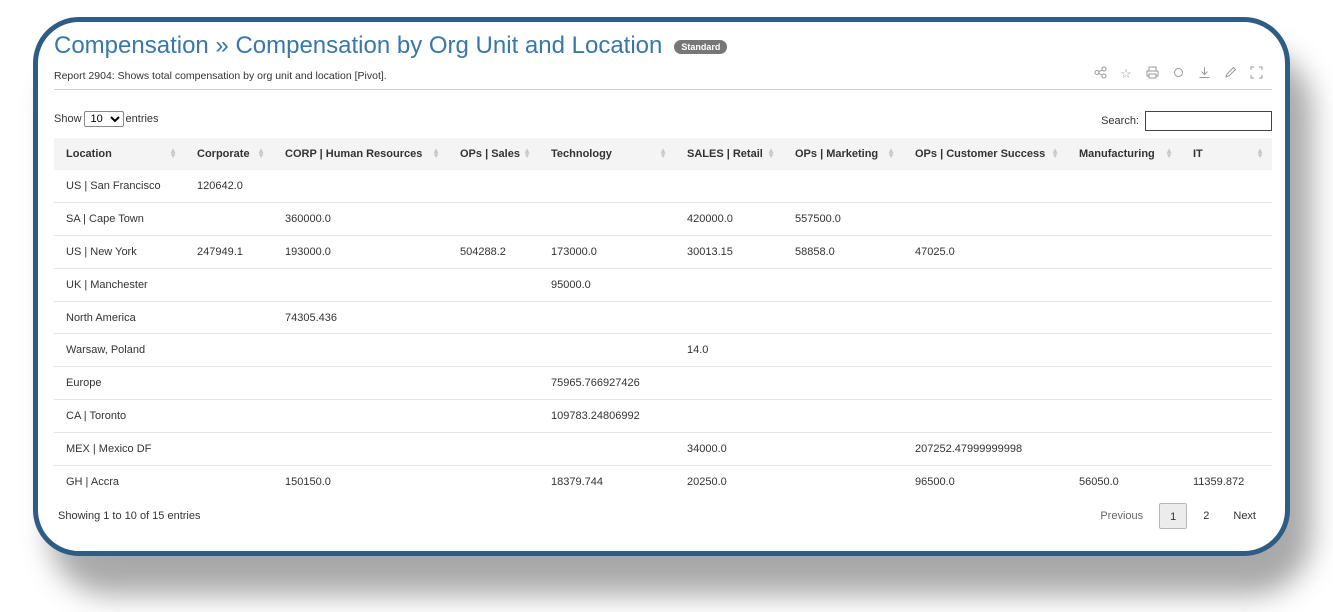  Describe the element at coordinates (223, 154) in the screenshot. I see `column-header-label: Corporate` at that location.